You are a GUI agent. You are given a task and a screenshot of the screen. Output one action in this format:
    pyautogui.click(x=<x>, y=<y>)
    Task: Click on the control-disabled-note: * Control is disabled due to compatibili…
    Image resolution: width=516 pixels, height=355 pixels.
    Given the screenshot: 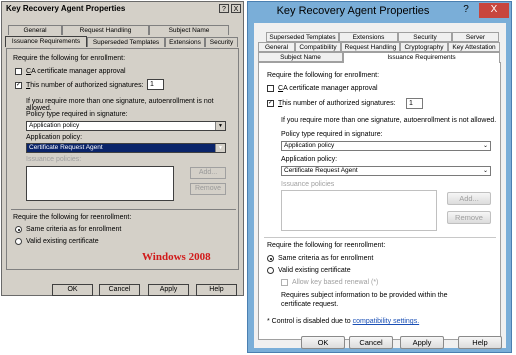 What is the action you would take?
    pyautogui.click(x=343, y=321)
    